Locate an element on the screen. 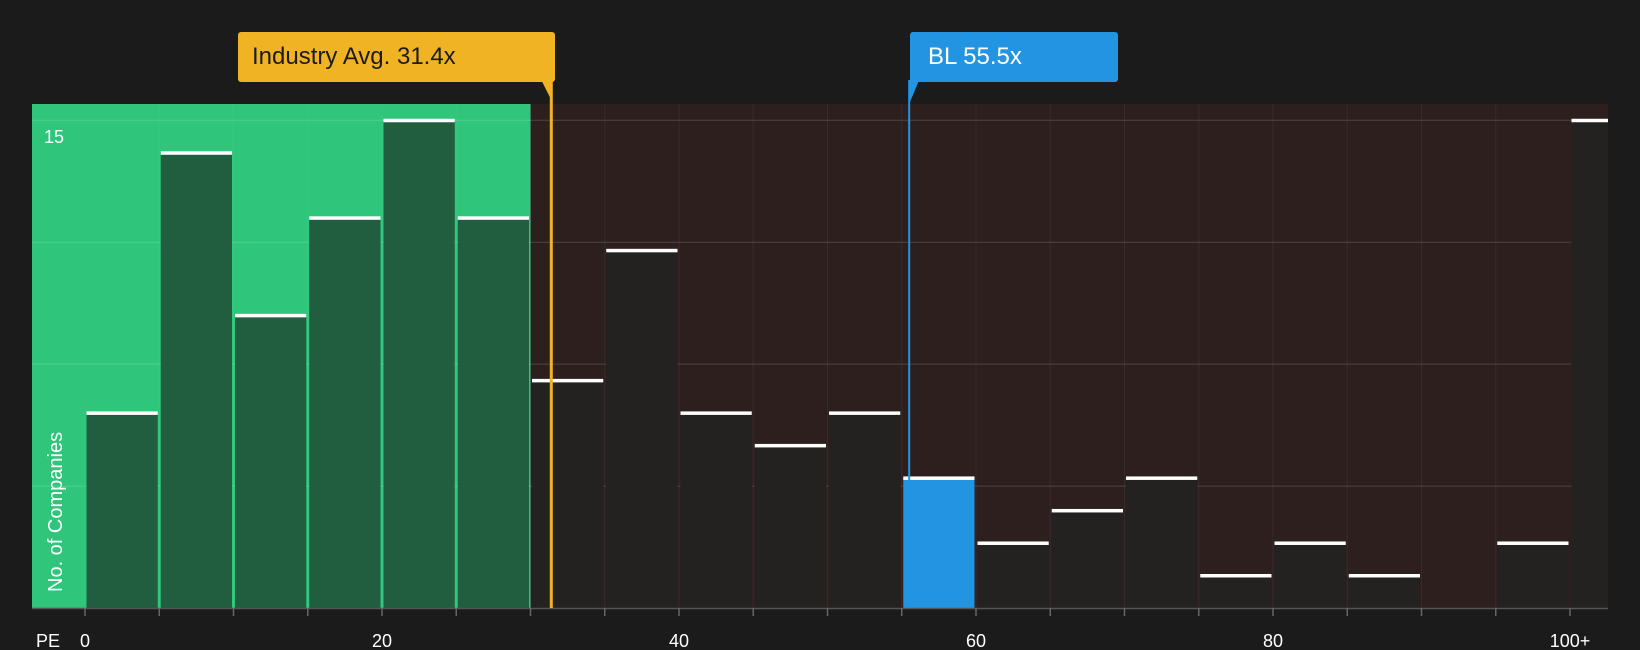 The height and width of the screenshot is (650, 1640). industry-avg-pointer is located at coordinates (546, 90).